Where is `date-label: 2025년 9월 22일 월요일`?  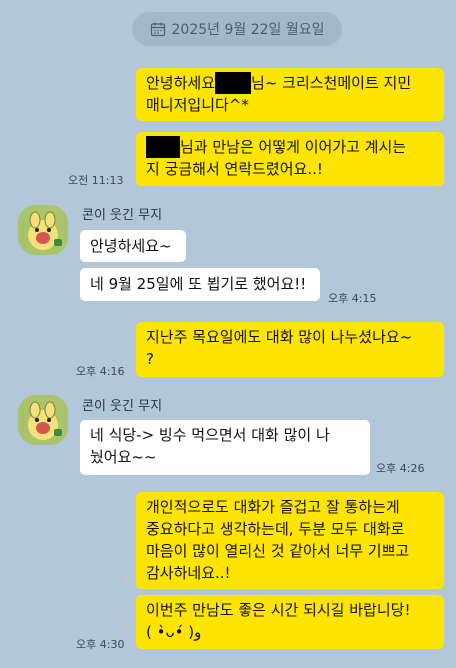 date-label: 2025년 9월 22일 월요일 is located at coordinates (248, 30).